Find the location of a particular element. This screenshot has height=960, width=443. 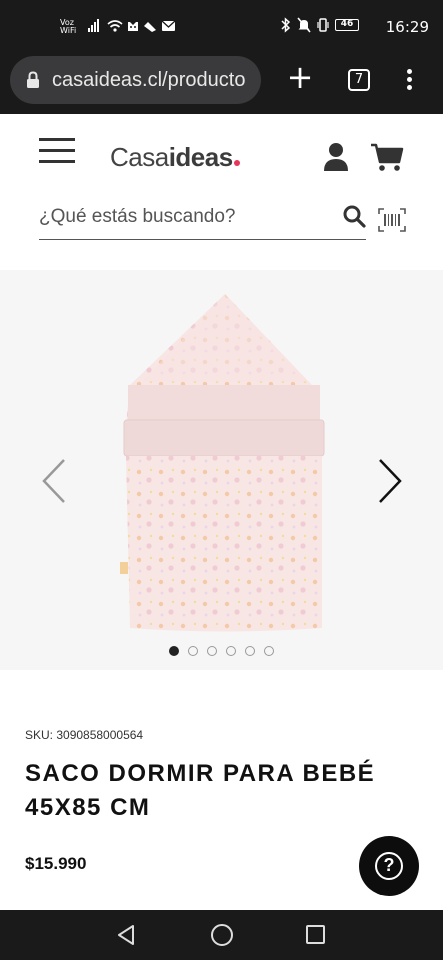

recent-apps-icon is located at coordinates (315, 934).